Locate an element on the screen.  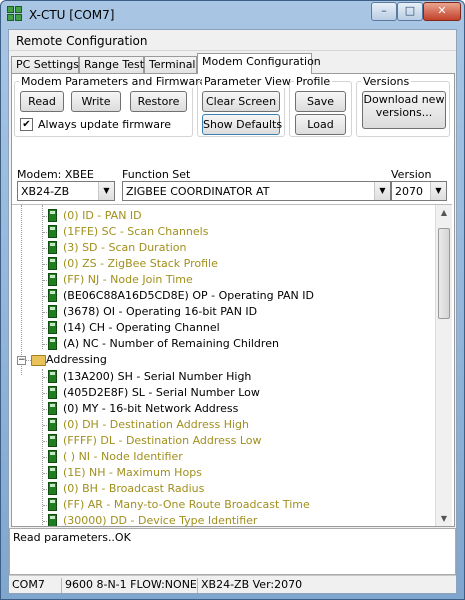
tree-param-label: (0) ZS - ZigBee Stack Profile is located at coordinates (140, 263).